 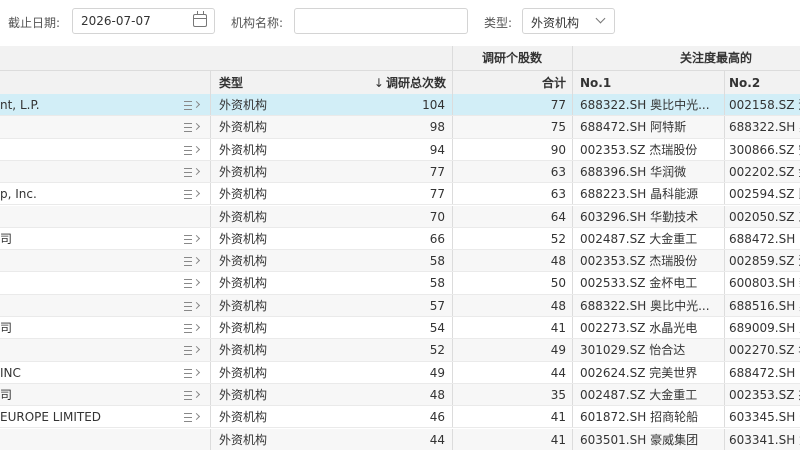 I want to click on table-row: 外资机构 77 63 688396.SH 华润微 002202.SZ 金, so click(x=400, y=172).